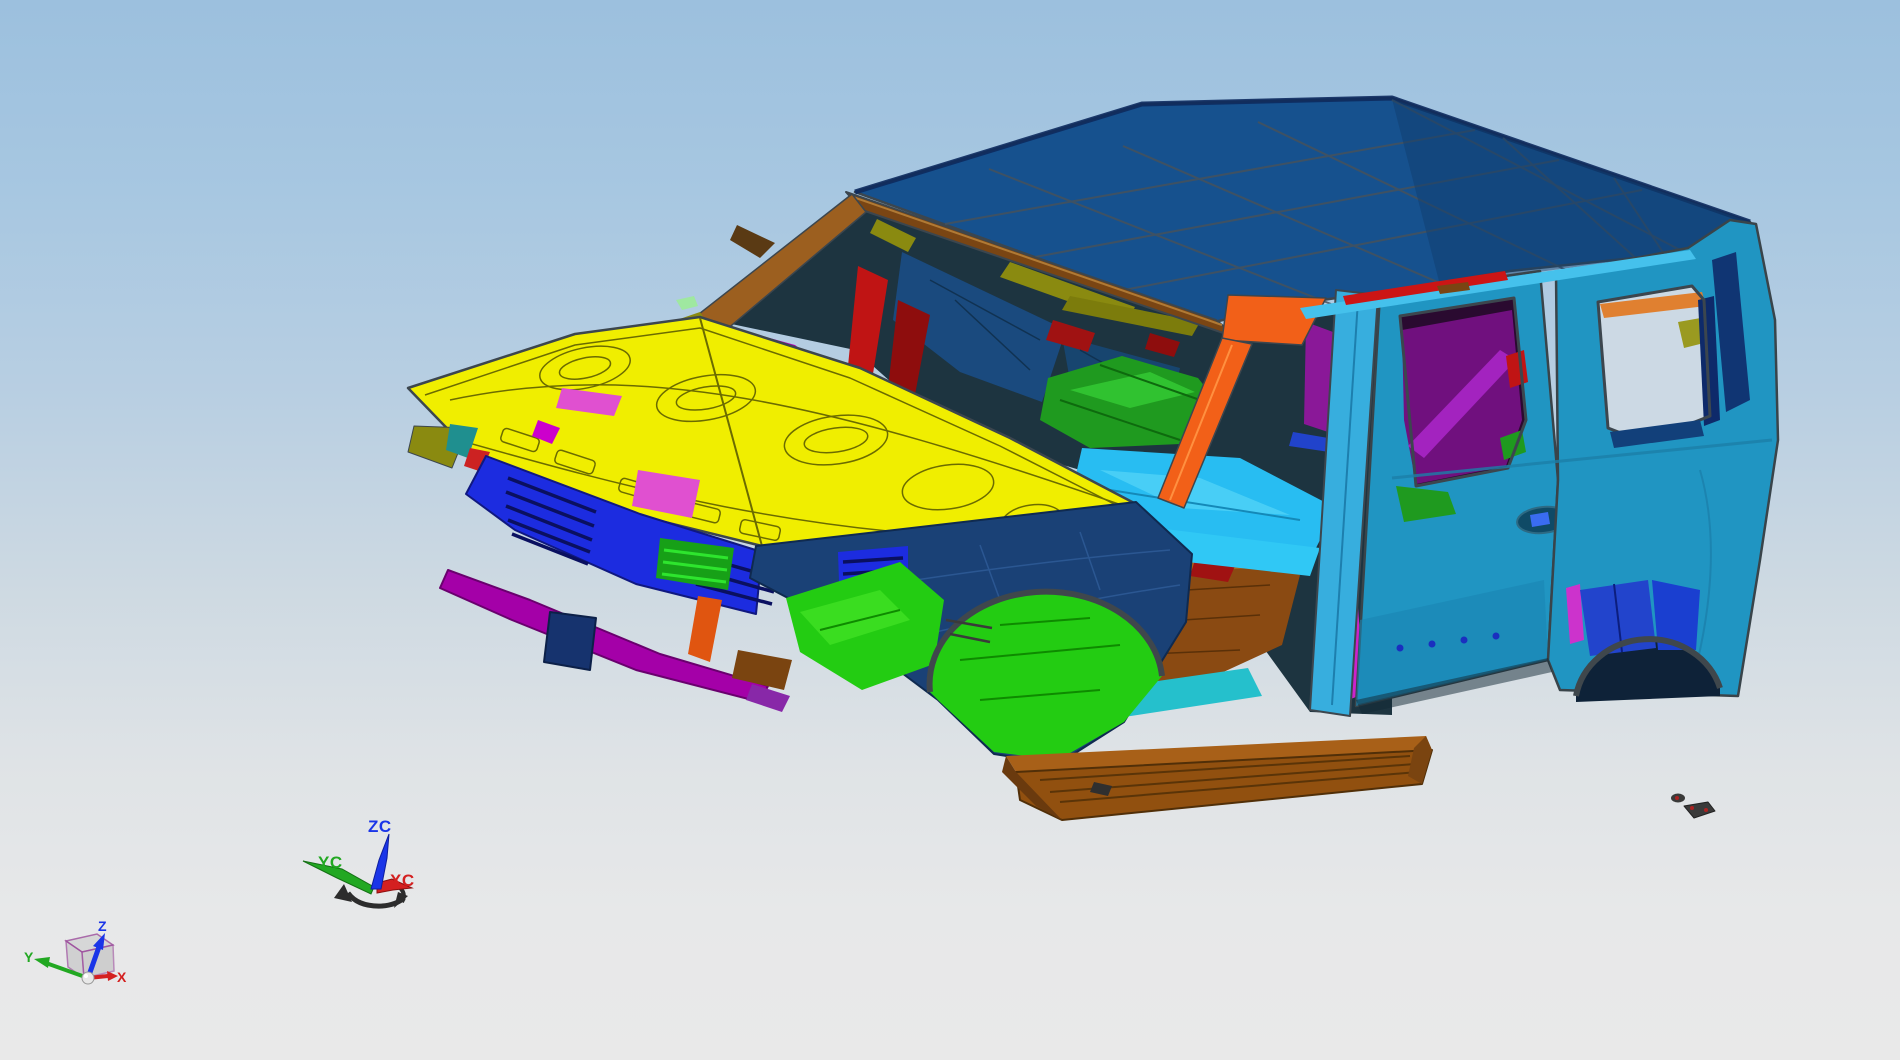 The image size is (1900, 1060). I want to click on orange-strut, so click(705, 629).